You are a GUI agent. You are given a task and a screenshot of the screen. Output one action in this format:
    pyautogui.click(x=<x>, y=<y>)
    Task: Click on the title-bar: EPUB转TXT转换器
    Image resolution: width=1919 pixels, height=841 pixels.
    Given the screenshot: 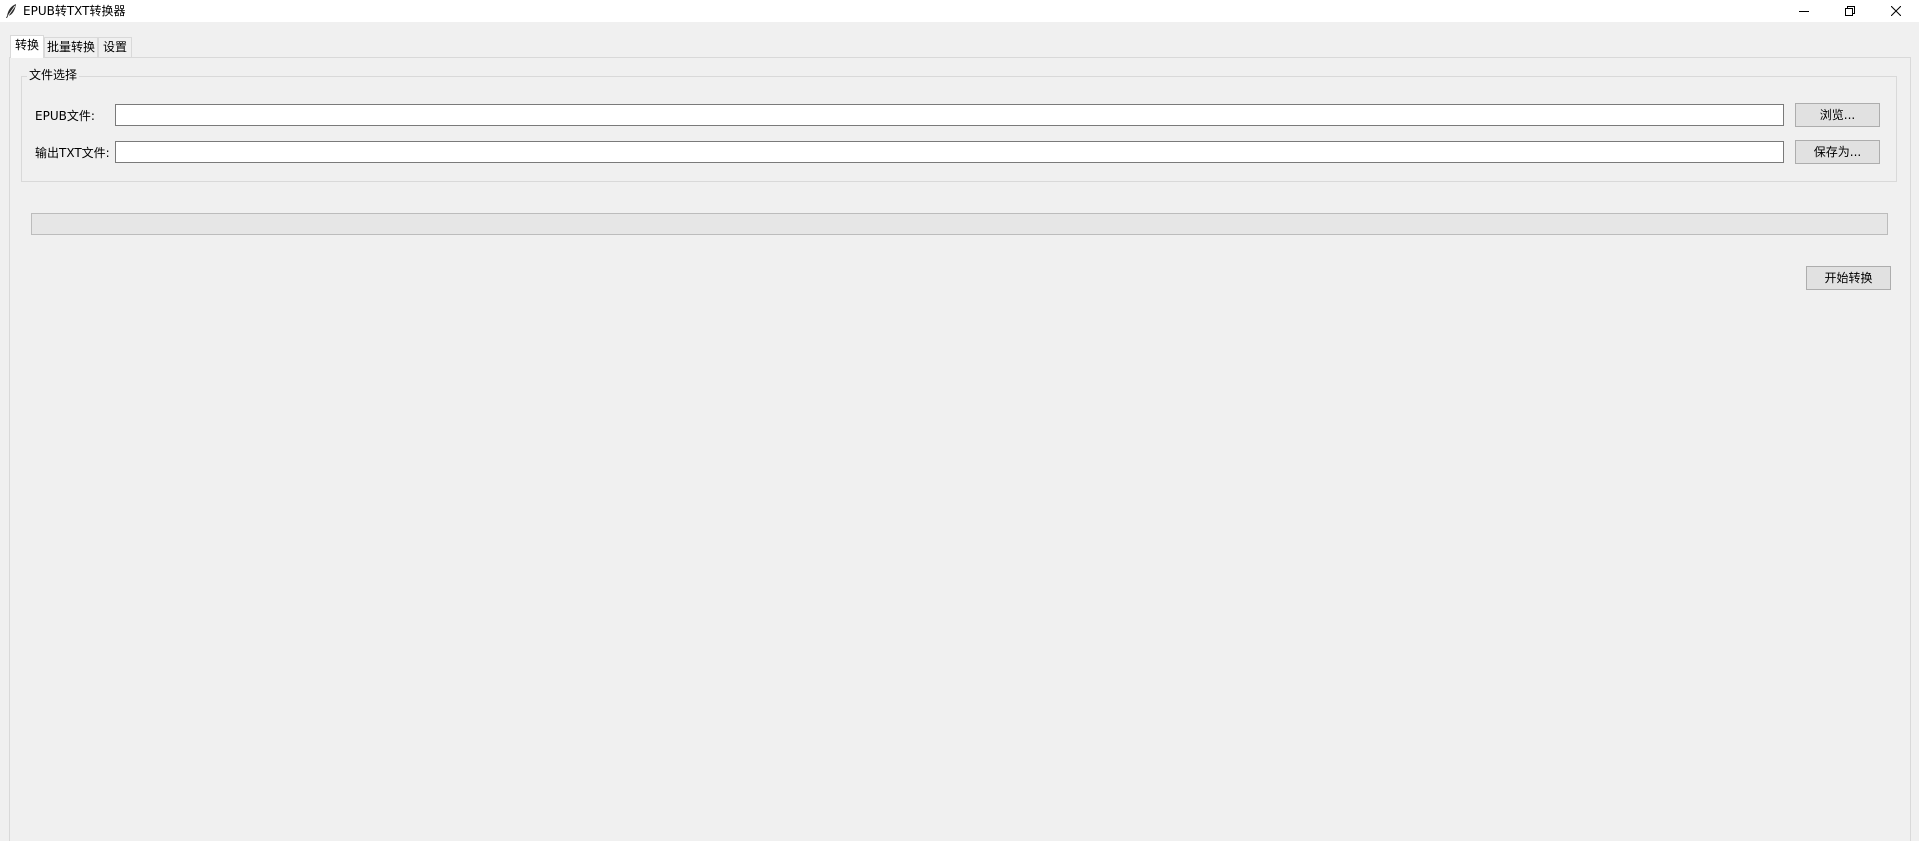 What is the action you would take?
    pyautogui.click(x=959, y=11)
    